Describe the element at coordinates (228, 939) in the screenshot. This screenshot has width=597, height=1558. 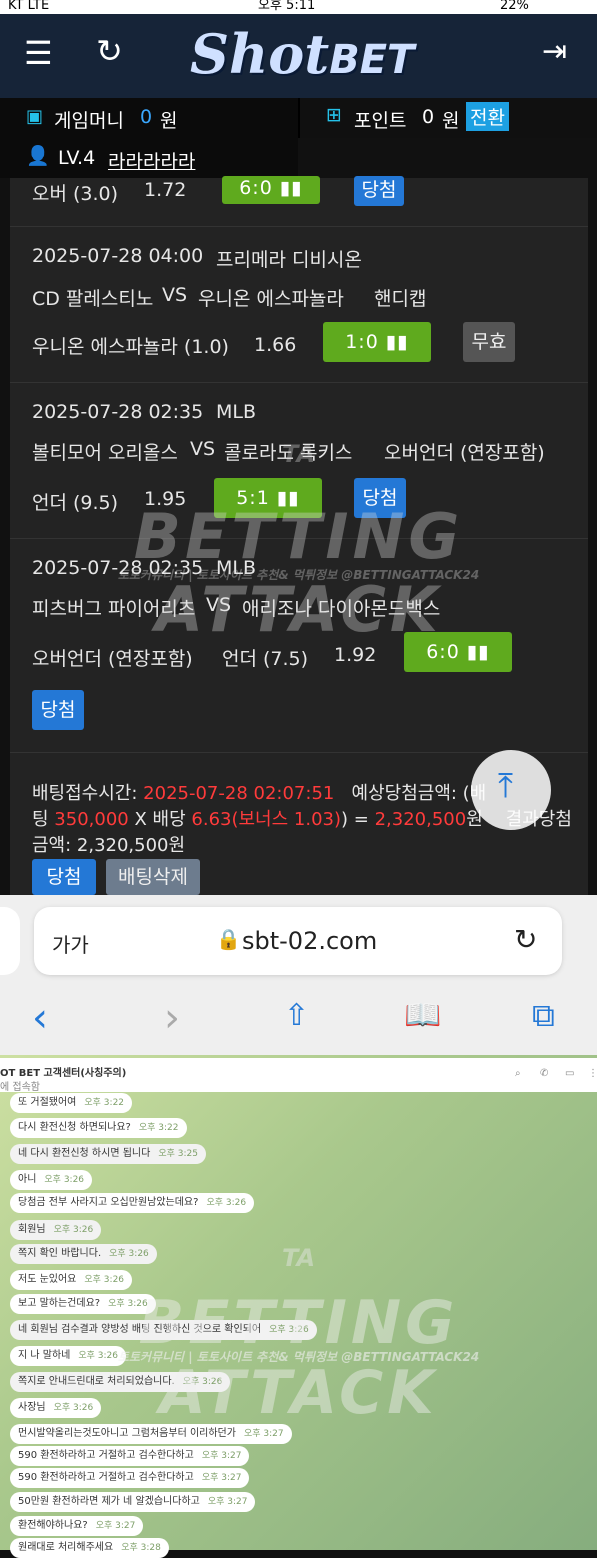
I see `lock-icon: 🔒` at that location.